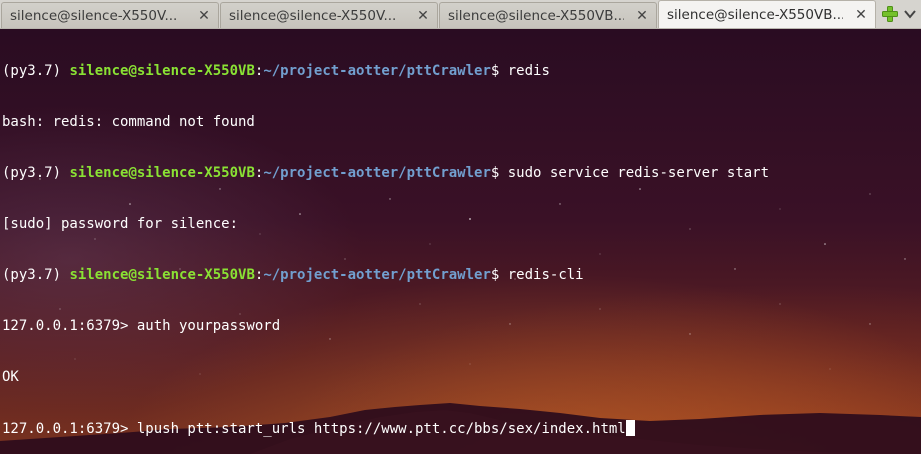 The width and height of the screenshot is (921, 454). What do you see at coordinates (545, 275) in the screenshot?
I see `command-text: redis-cli` at bounding box center [545, 275].